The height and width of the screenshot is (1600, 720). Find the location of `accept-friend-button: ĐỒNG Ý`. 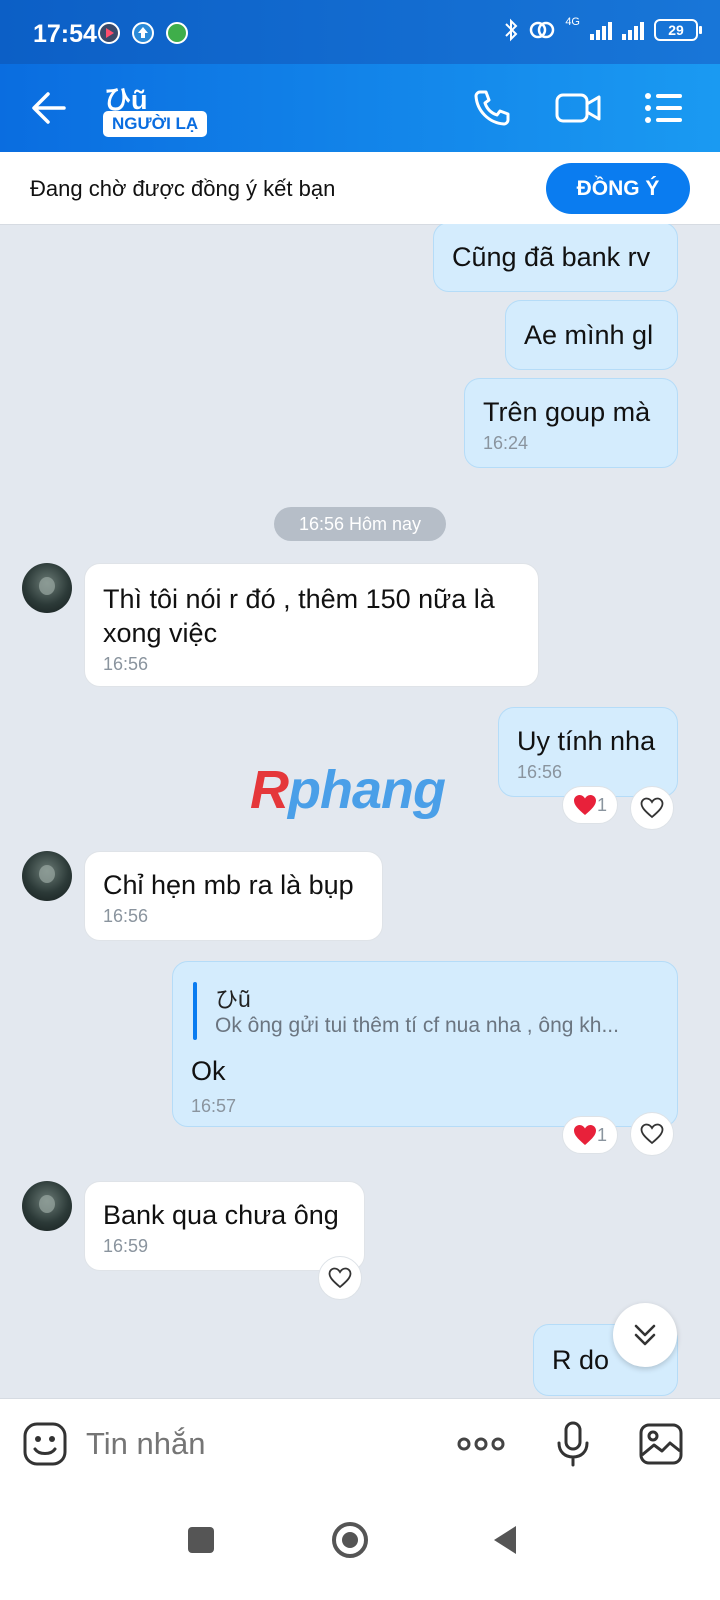

accept-friend-button: ĐỒNG Ý is located at coordinates (618, 188).